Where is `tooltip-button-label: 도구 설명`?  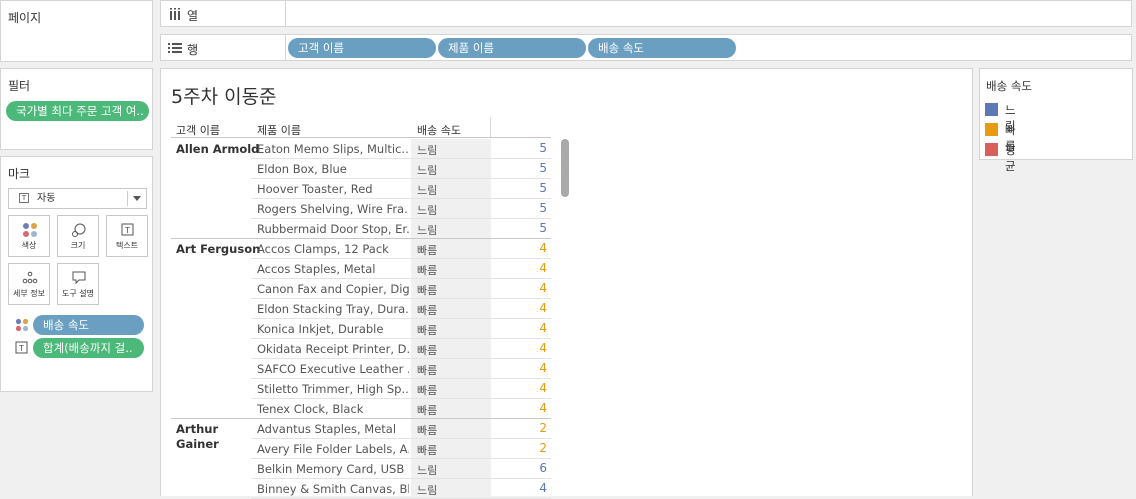 tooltip-button-label: 도구 설명 is located at coordinates (78, 293).